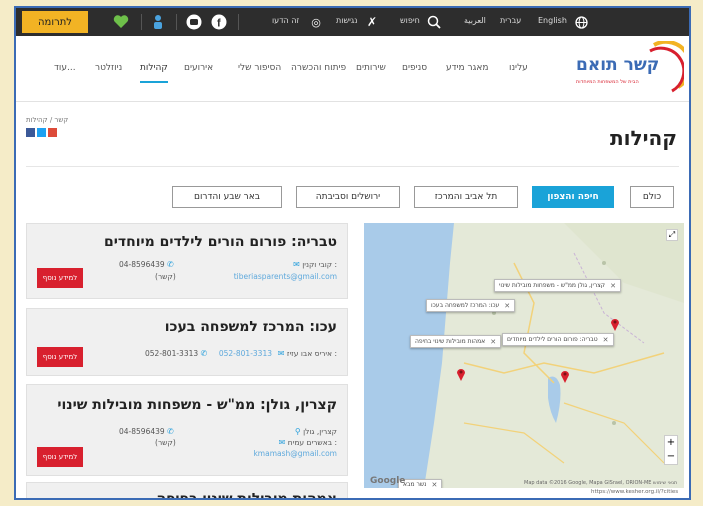 The height and width of the screenshot is (506, 703). What do you see at coordinates (475, 20) in the screenshot?
I see `arabic-link: العربية` at bounding box center [475, 20].